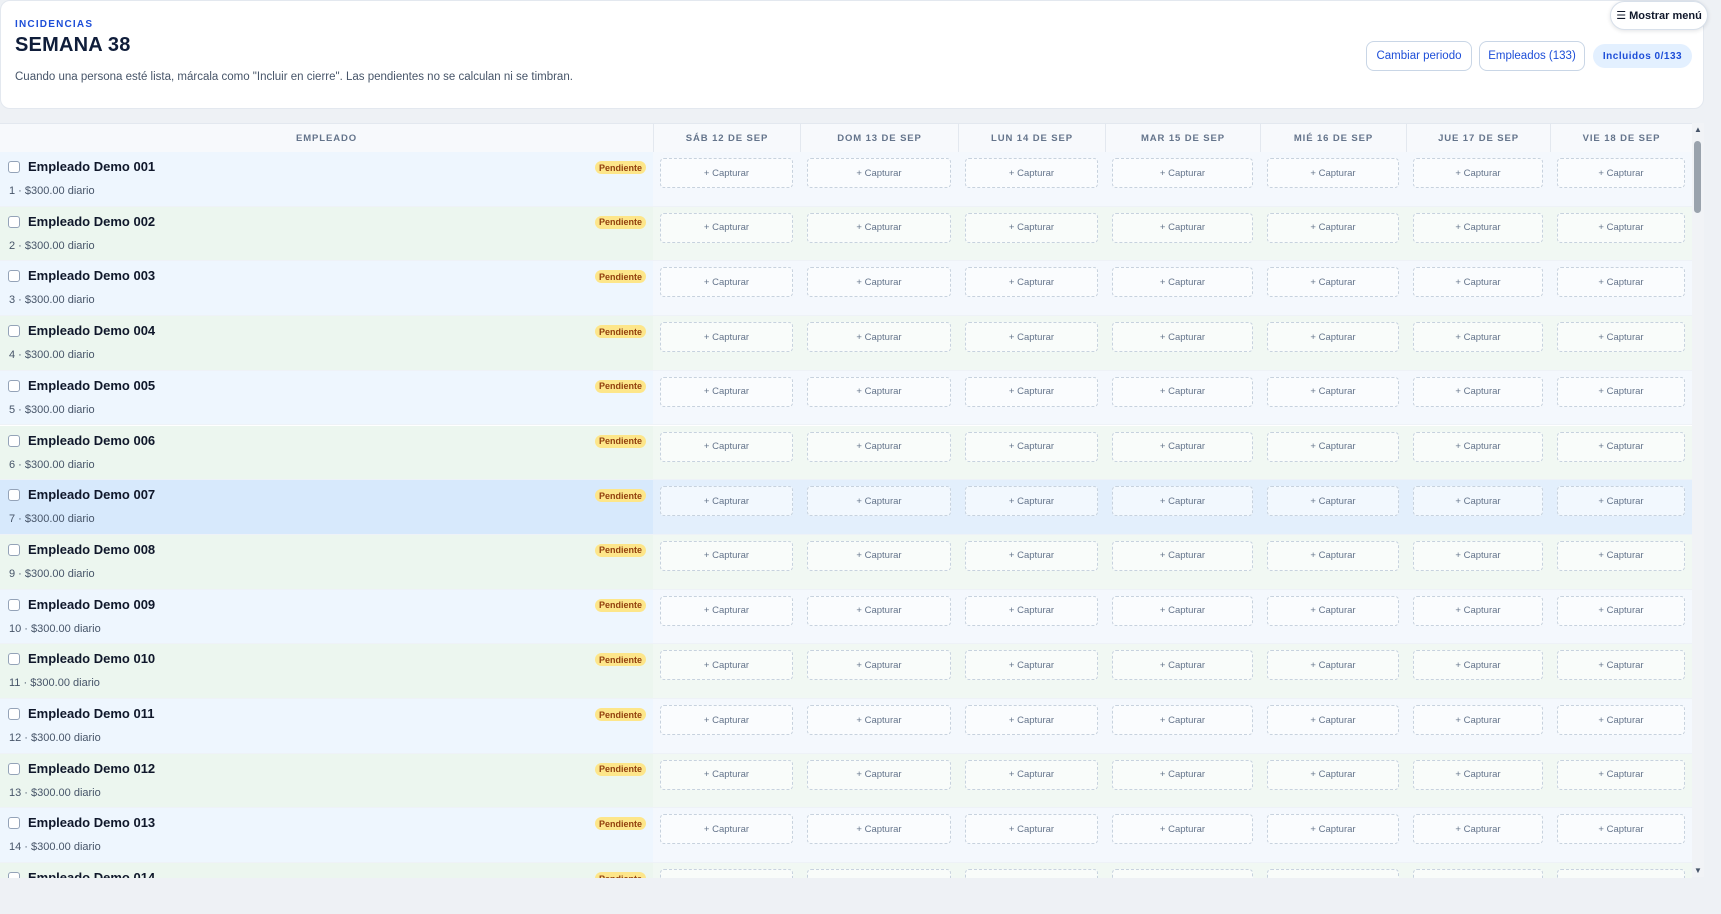  Describe the element at coordinates (1698, 870) in the screenshot. I see `scroll-down-icon: ▼` at that location.